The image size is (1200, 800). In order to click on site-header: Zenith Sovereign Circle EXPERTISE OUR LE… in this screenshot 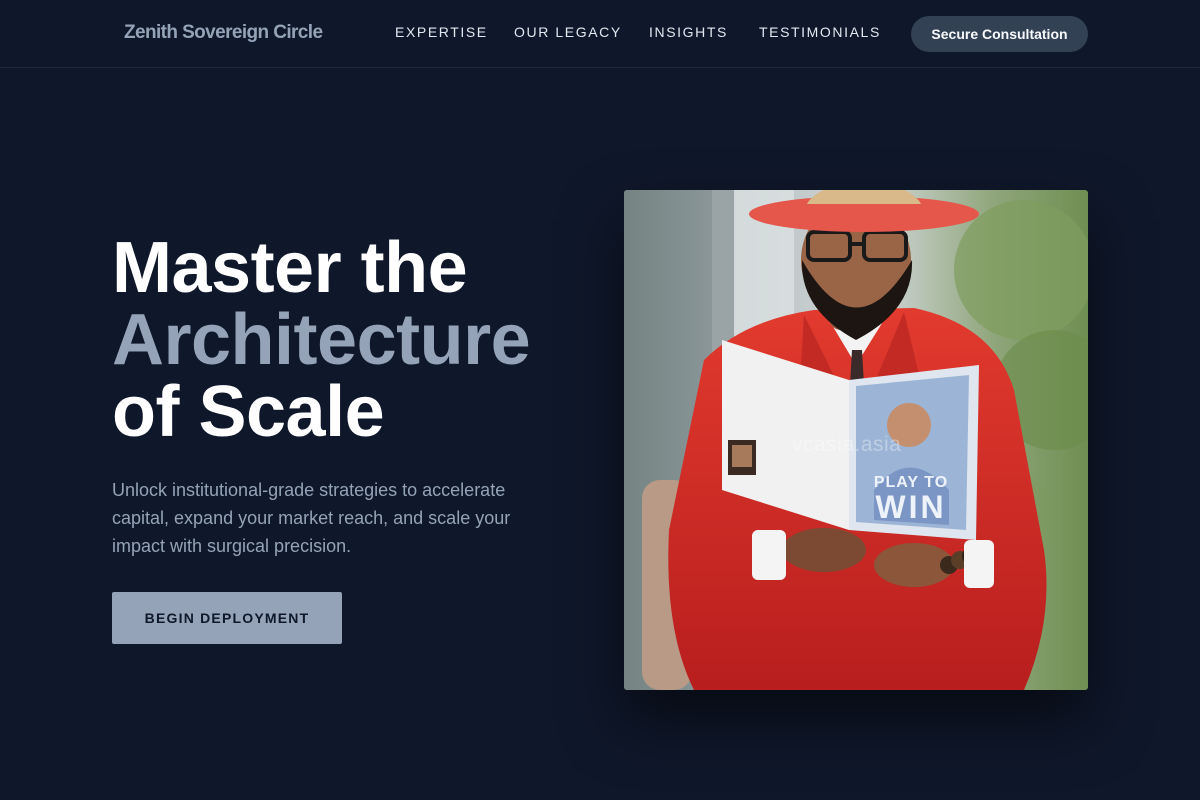, I will do `click(600, 34)`.